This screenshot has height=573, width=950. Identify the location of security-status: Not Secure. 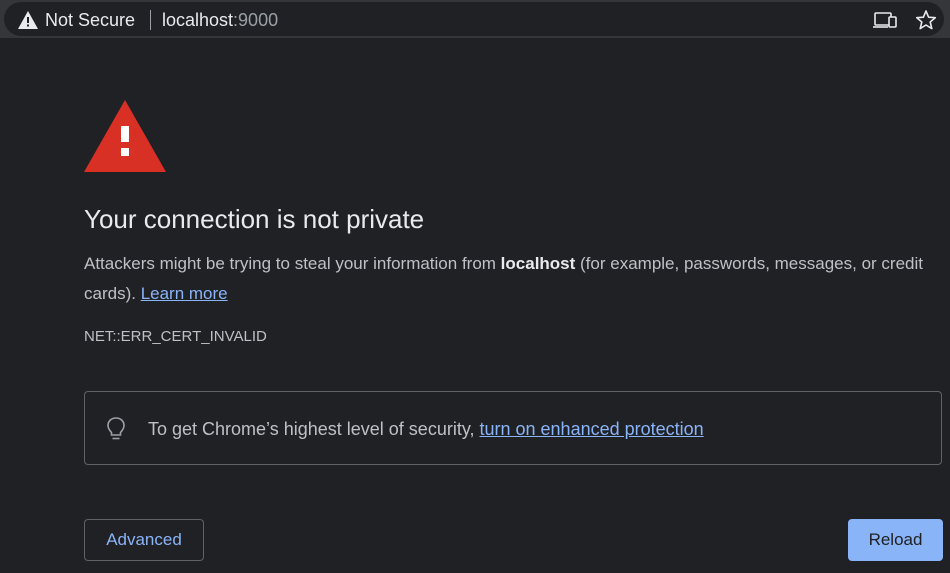
(90, 20).